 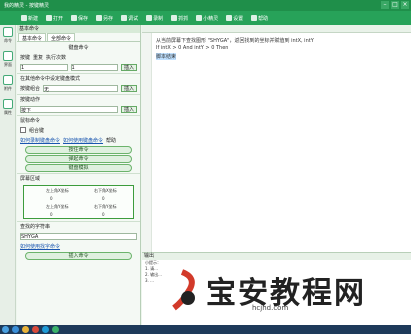 What do you see at coordinates (5, 329) in the screenshot?
I see `start-button` at bounding box center [5, 329].